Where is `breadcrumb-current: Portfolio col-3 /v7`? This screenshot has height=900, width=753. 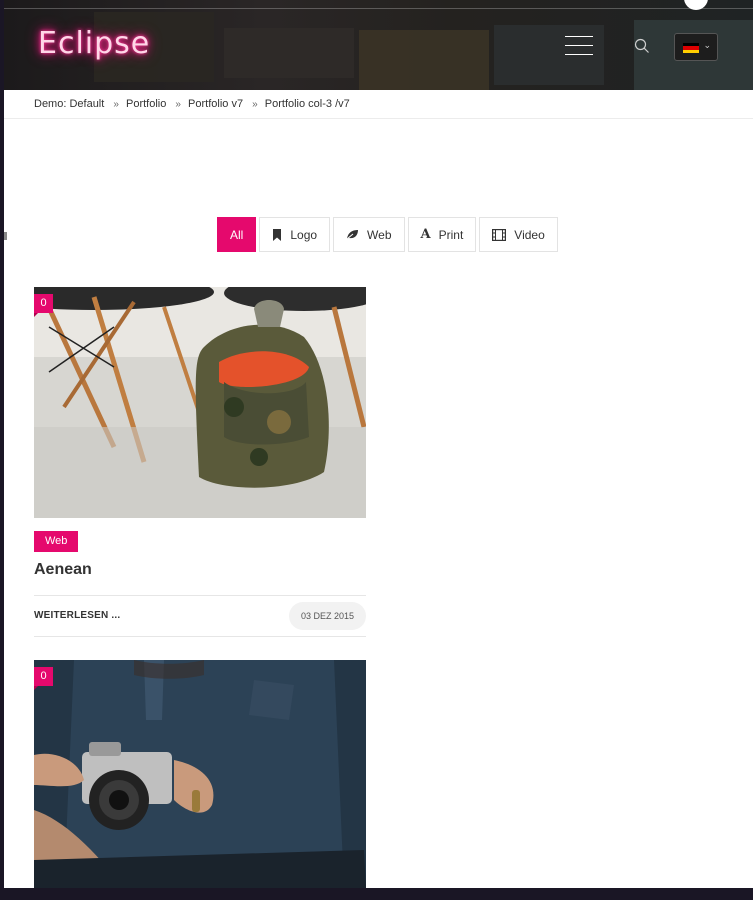
breadcrumb-current: Portfolio col-3 /v7 is located at coordinates (307, 104).